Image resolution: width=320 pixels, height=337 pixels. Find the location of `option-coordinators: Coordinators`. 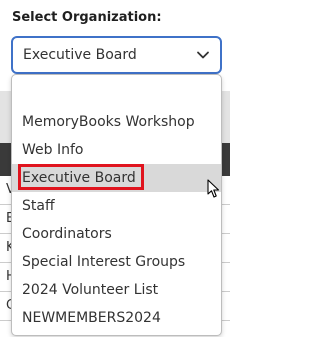

option-coordinators: Coordinators is located at coordinates (116, 234).